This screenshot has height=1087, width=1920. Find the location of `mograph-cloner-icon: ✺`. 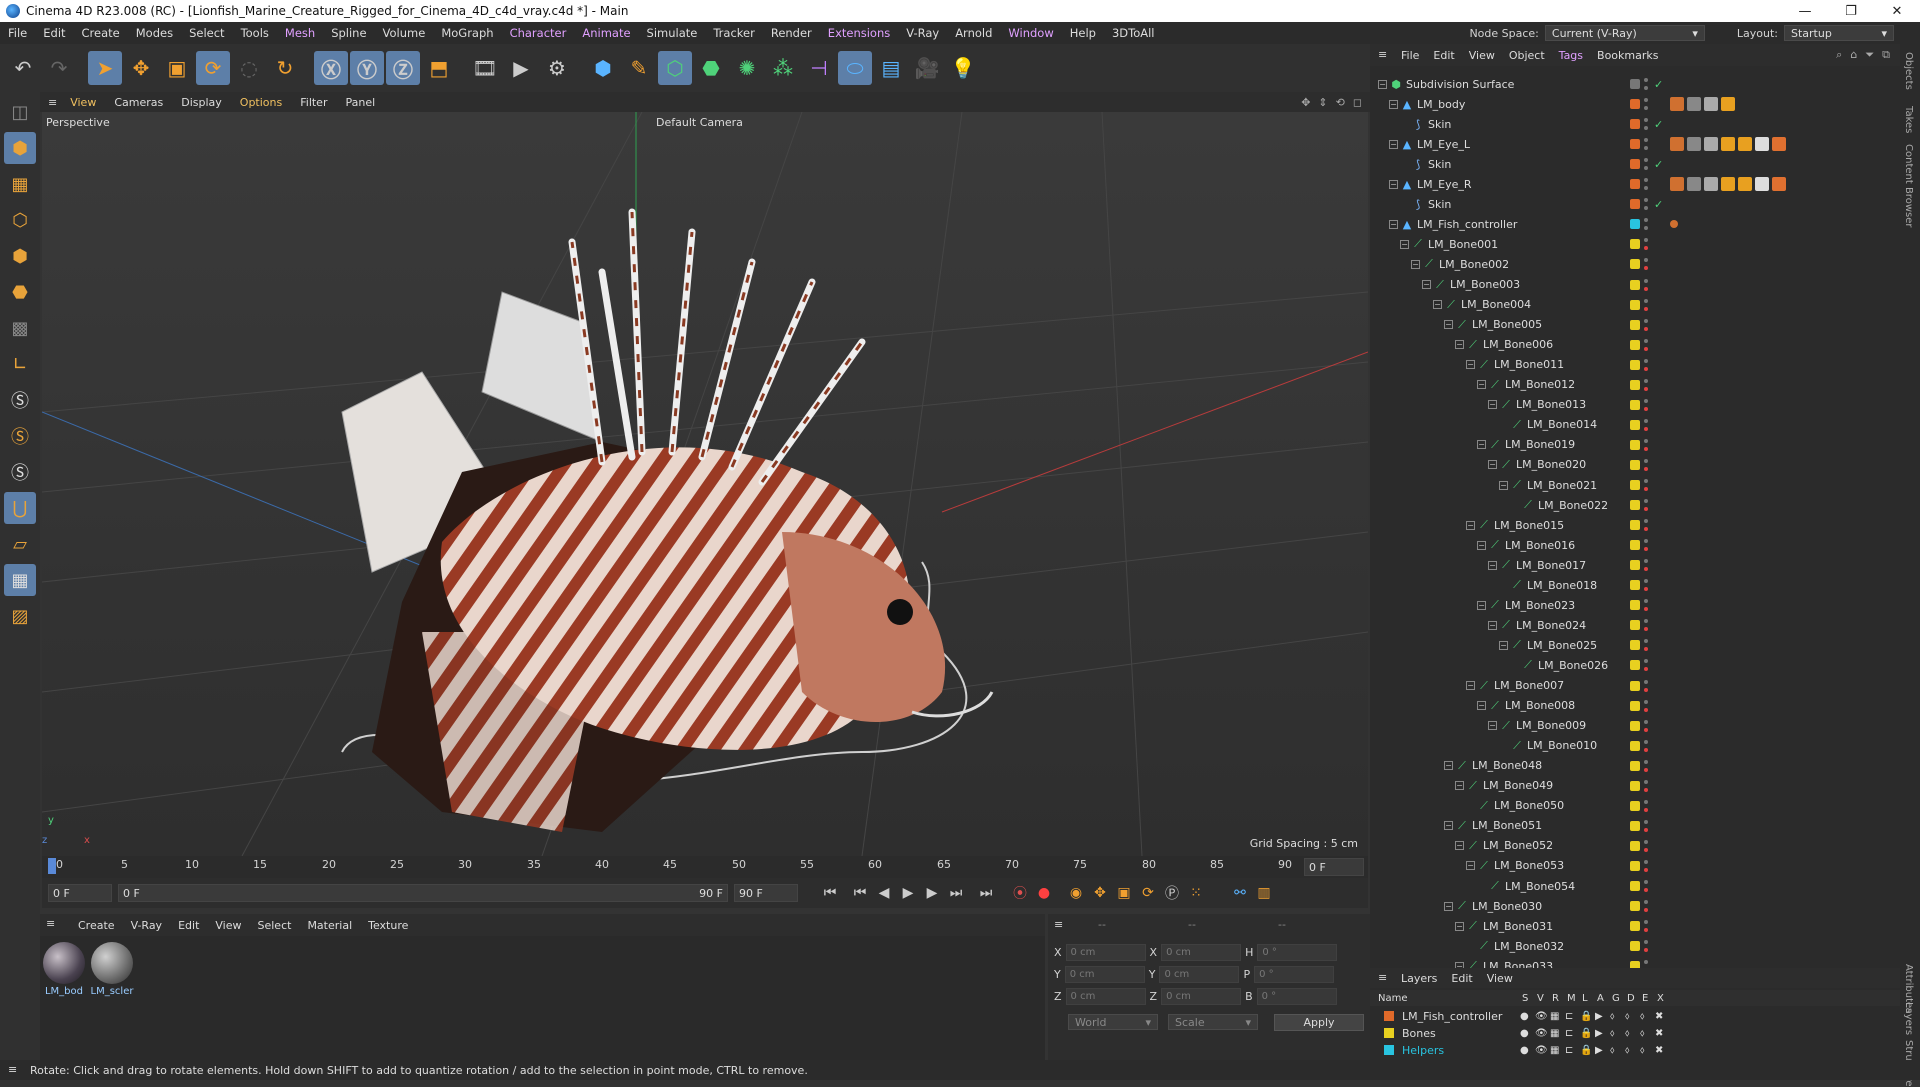

mograph-cloner-icon: ✺ is located at coordinates (747, 68).